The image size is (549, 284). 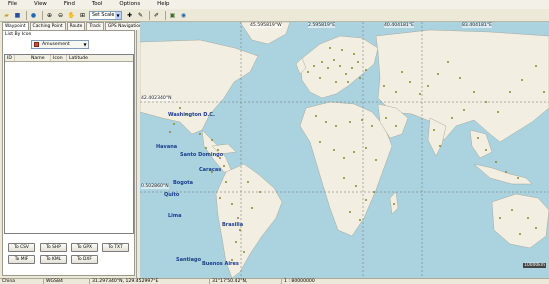 I want to click on menu-find: Find, so click(x=70, y=4).